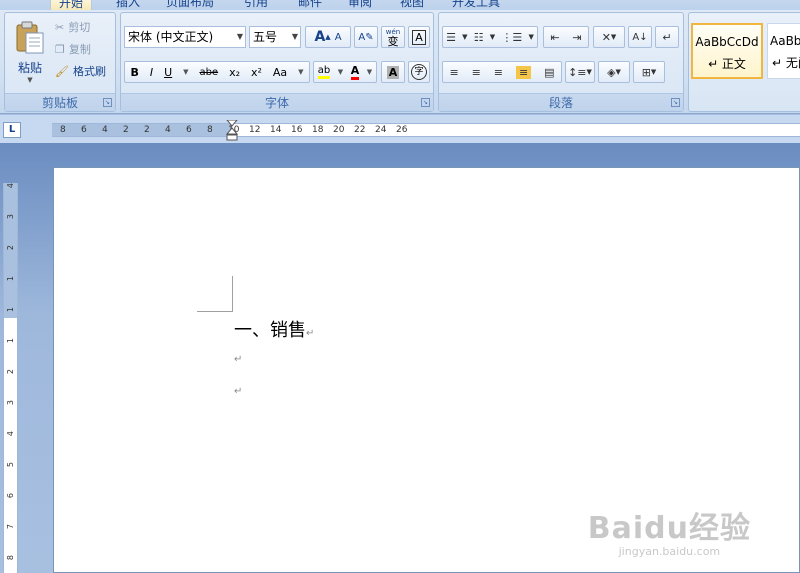 This screenshot has height=573, width=800. Describe the element at coordinates (393, 72) in the screenshot. I see `char-shading-button: A` at that location.